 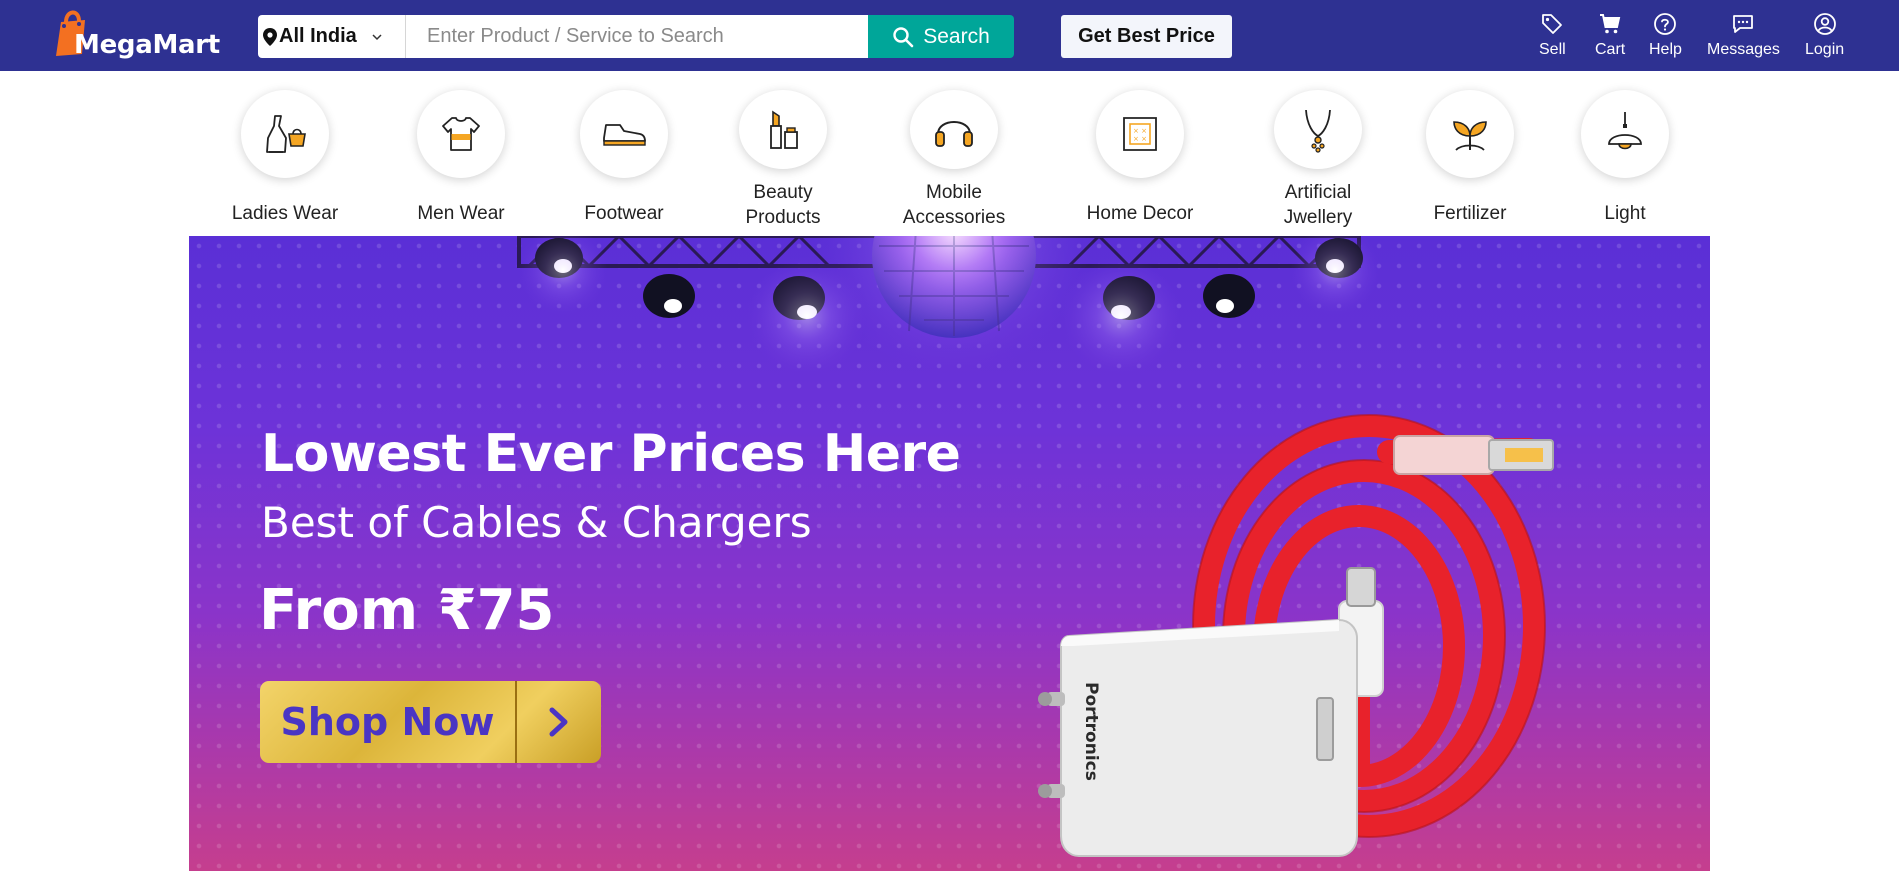 I want to click on category-artificial-jwellery: Artificial Jwellery, so click(x=1318, y=160).